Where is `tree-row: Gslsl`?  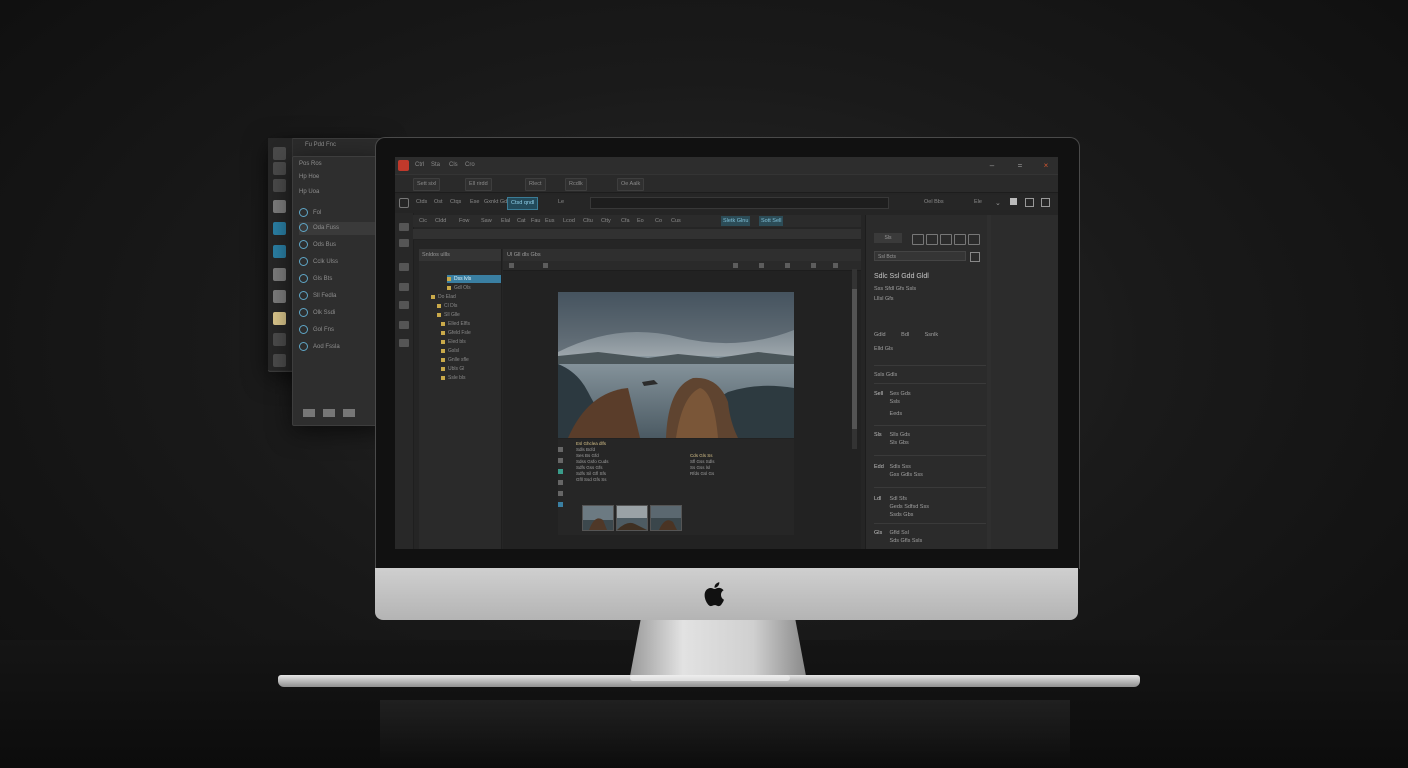 tree-row: Gslsl is located at coordinates (450, 351).